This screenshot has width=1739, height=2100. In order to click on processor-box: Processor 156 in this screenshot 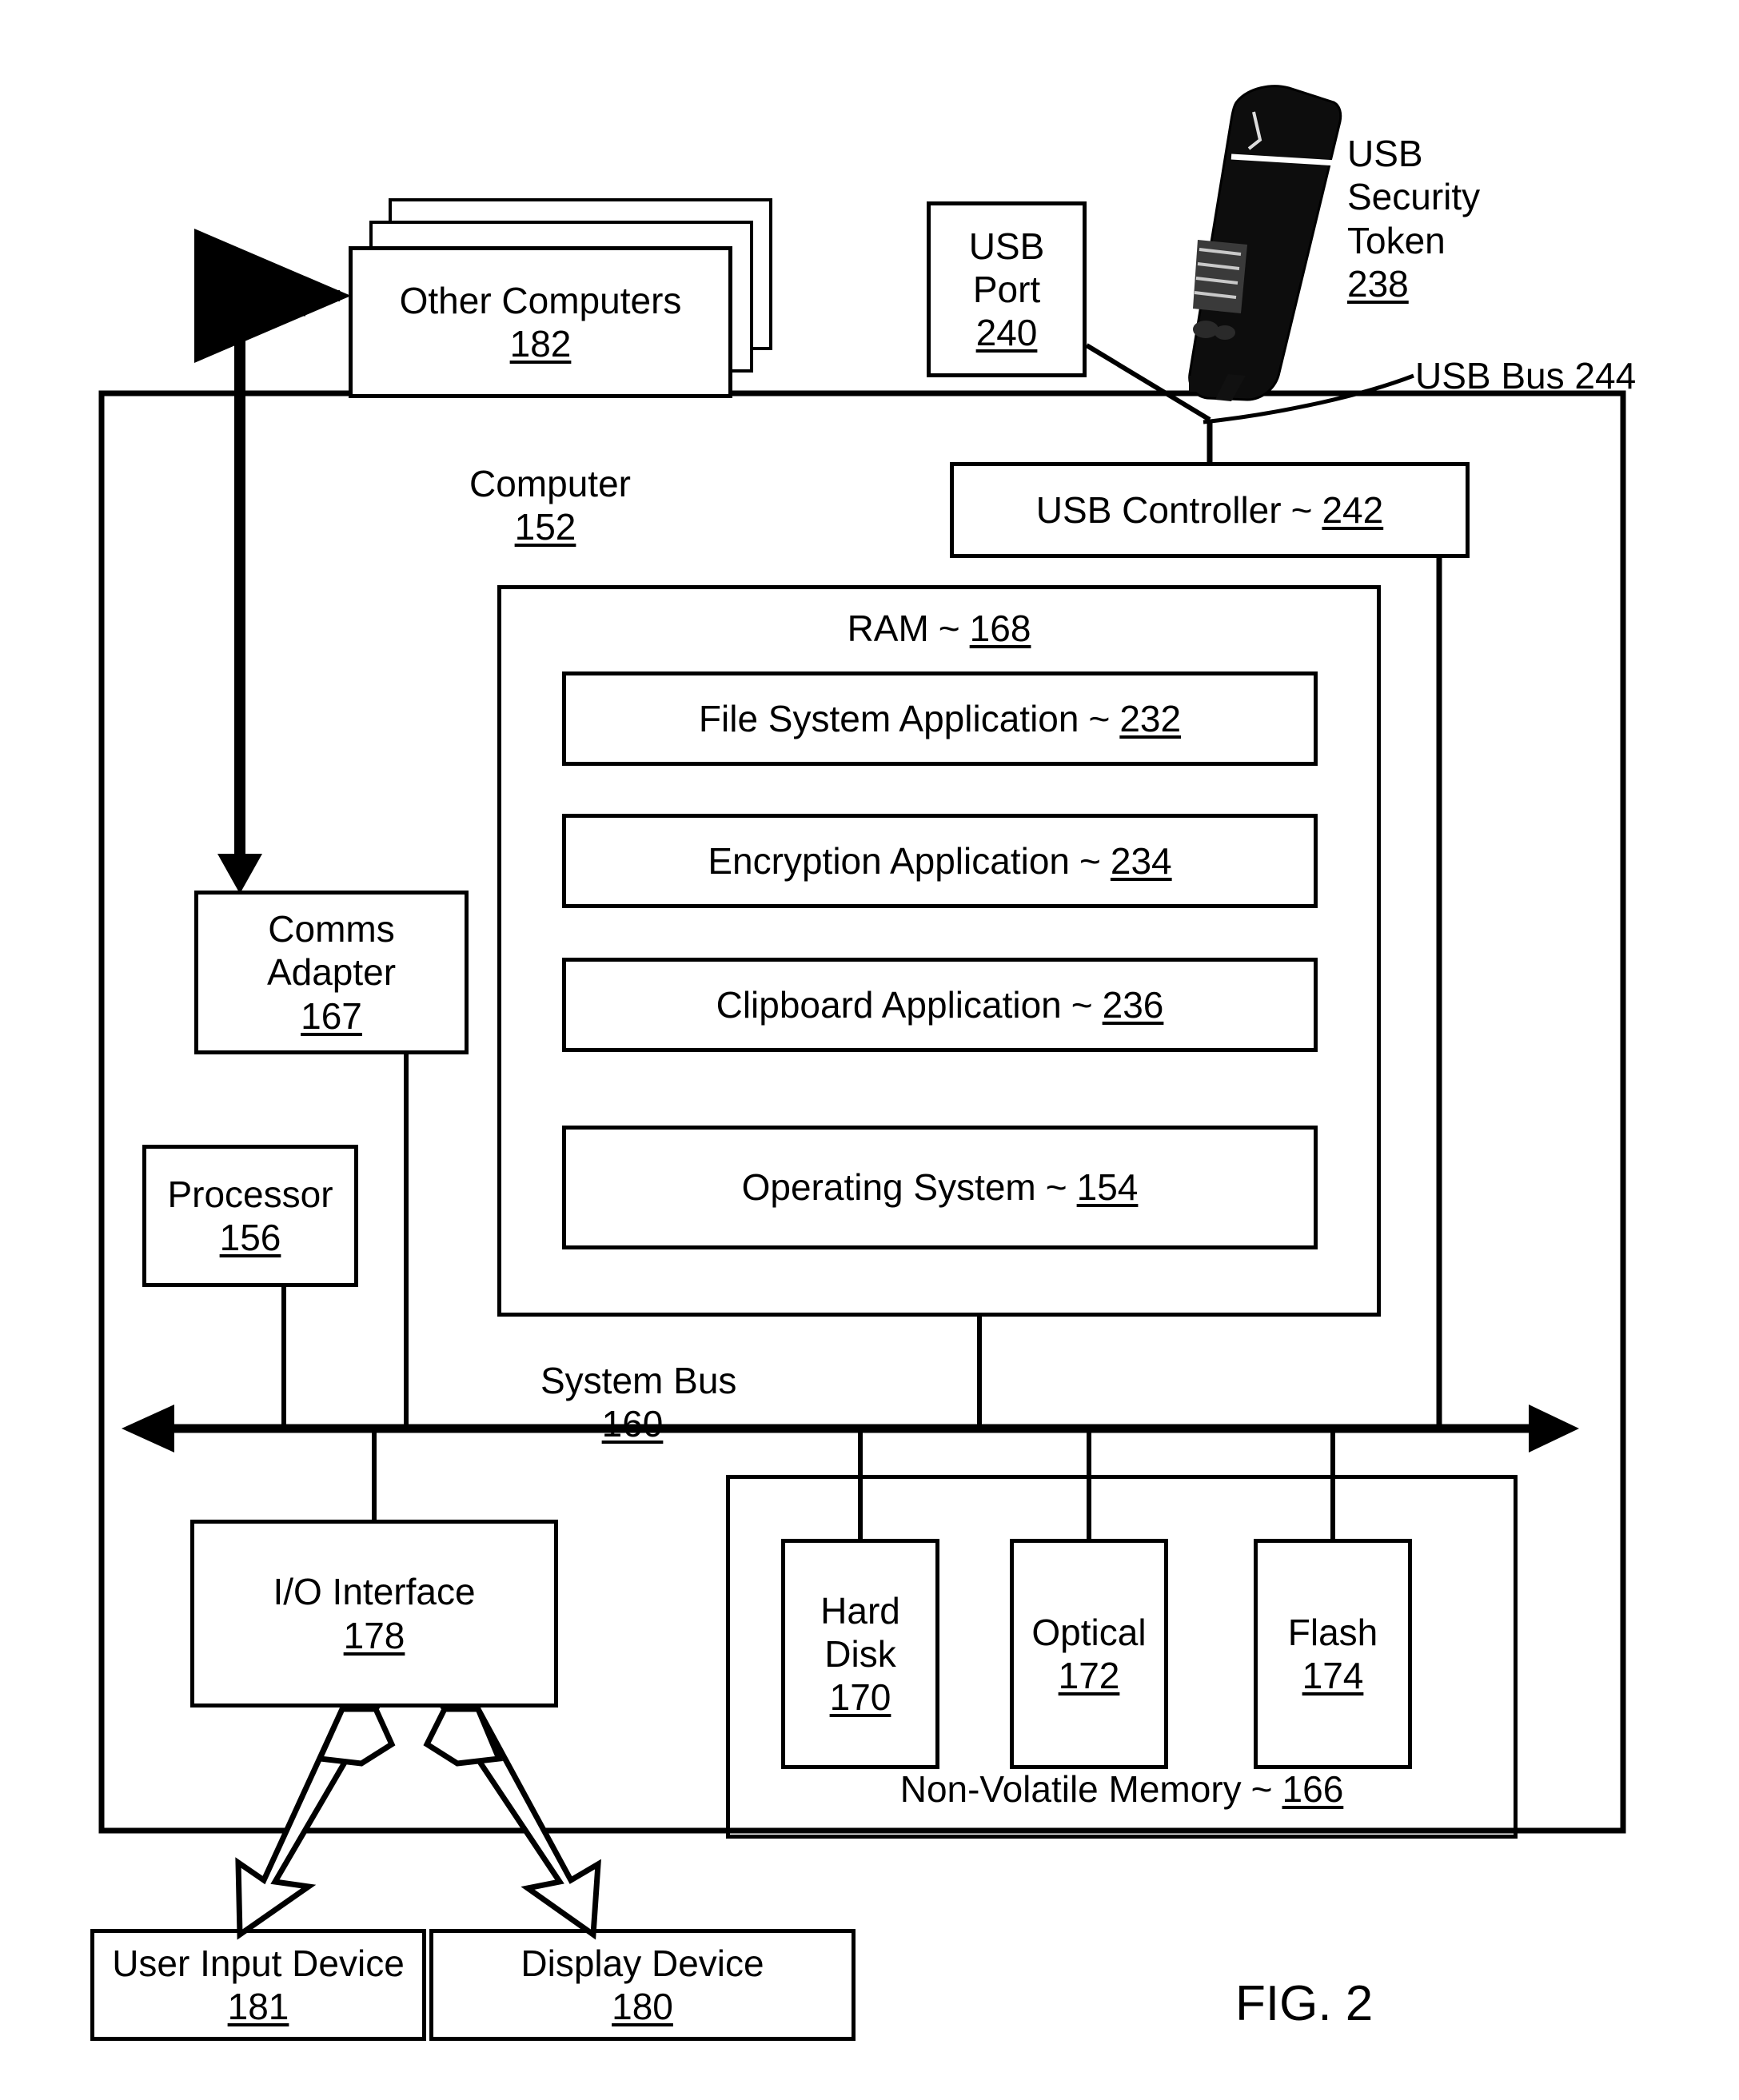, I will do `click(250, 1216)`.